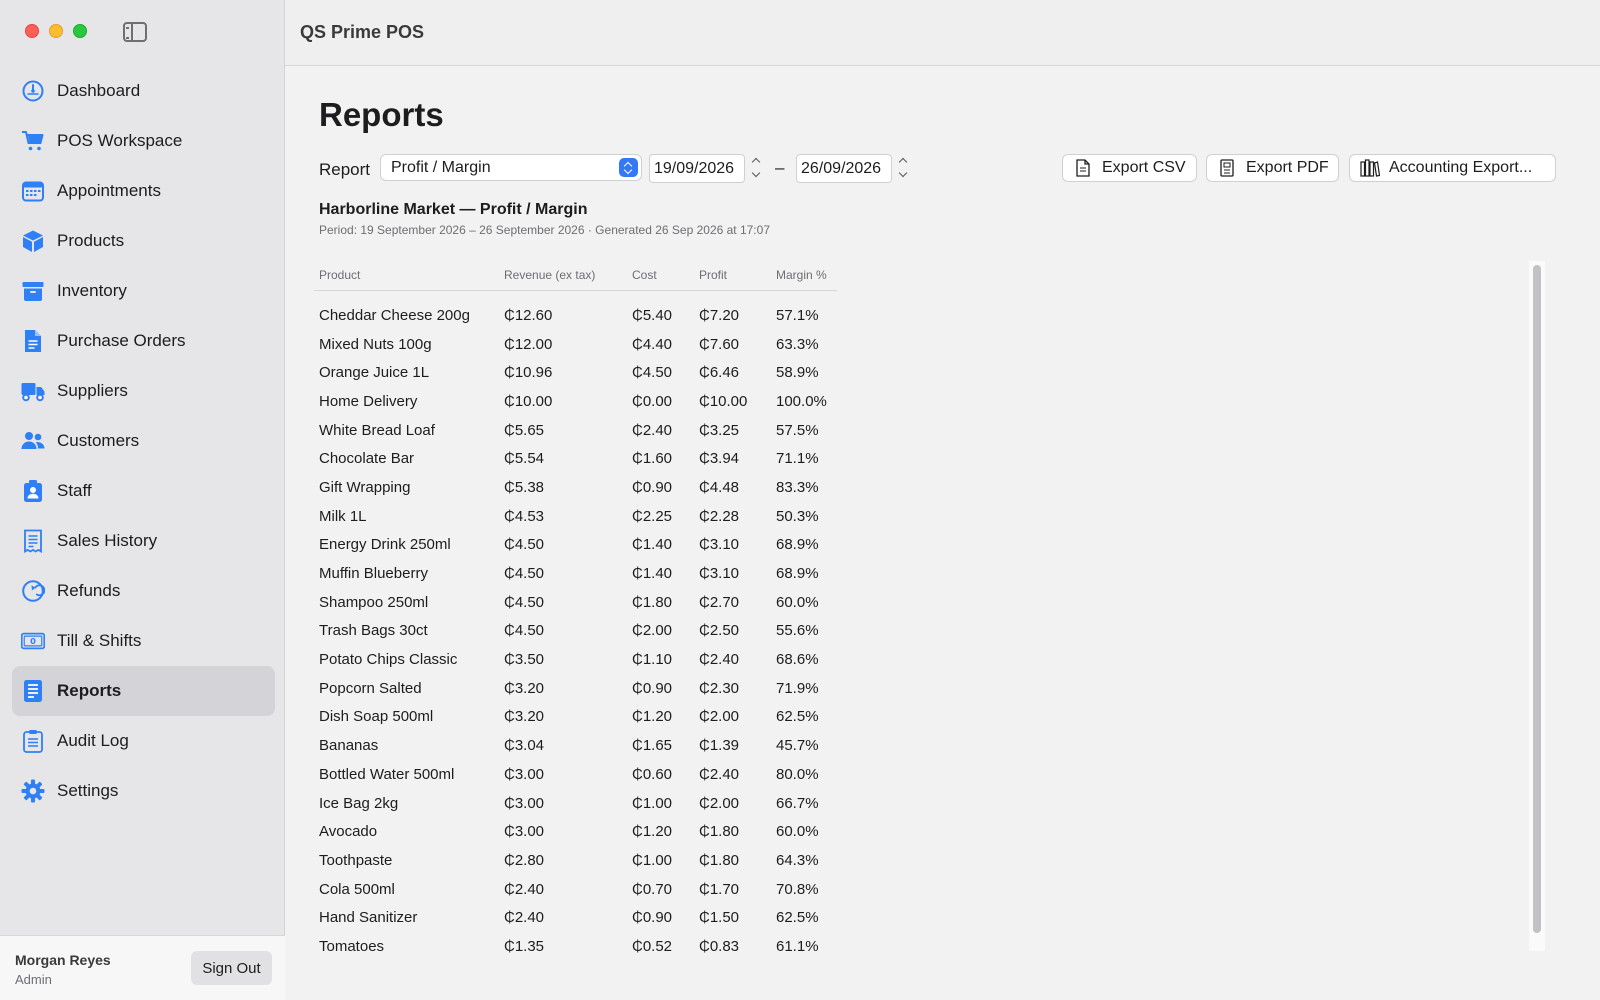 This screenshot has height=1000, width=1600. Describe the element at coordinates (143, 91) in the screenshot. I see `sidebar-item-dashboard: Dashboard` at that location.